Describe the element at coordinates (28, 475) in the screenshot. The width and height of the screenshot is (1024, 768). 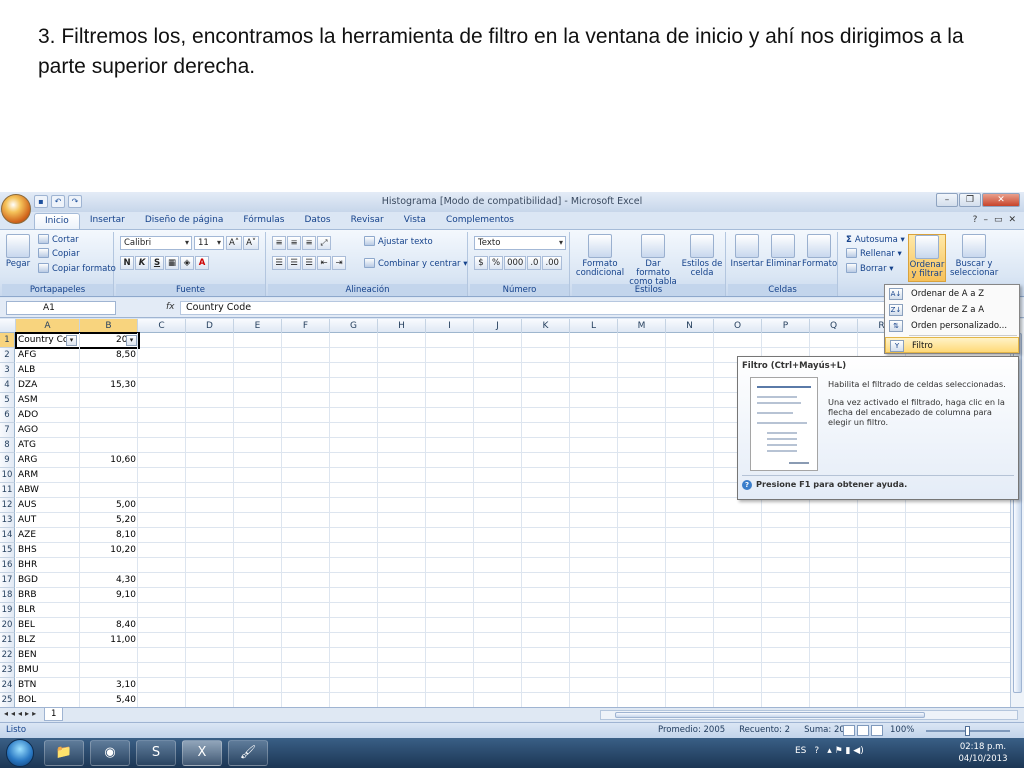
I see `cell-country-code: ARM` at that location.